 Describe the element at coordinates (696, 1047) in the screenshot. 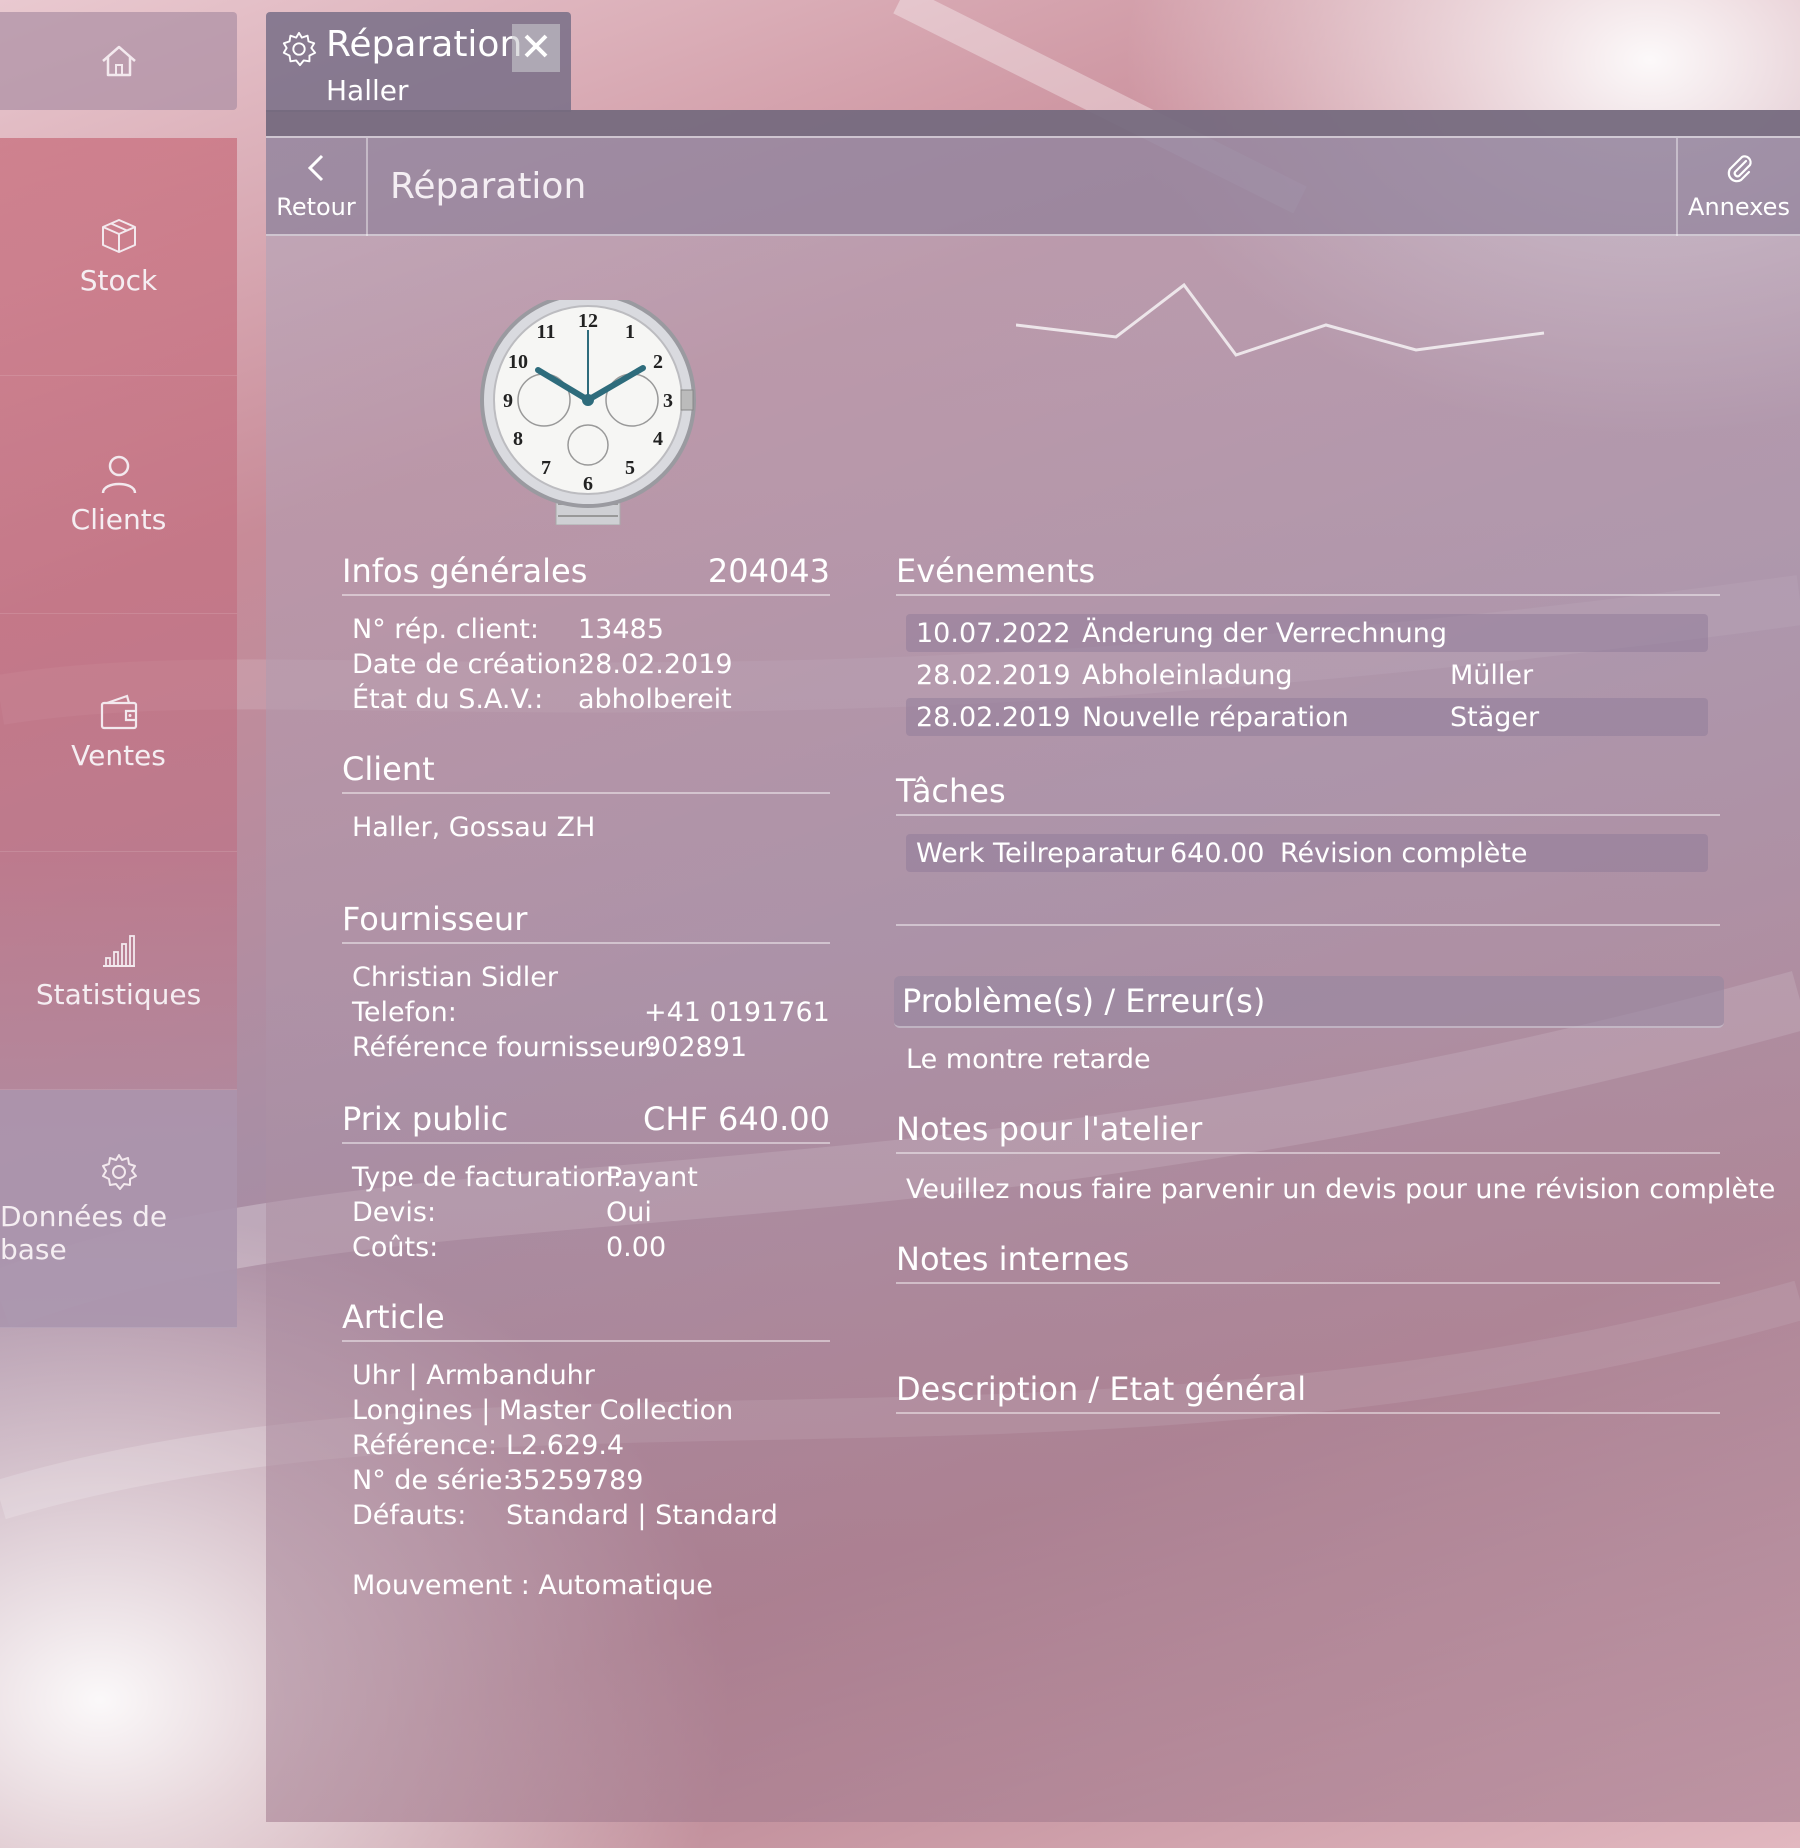

I see `supplier-reference: 902891` at that location.